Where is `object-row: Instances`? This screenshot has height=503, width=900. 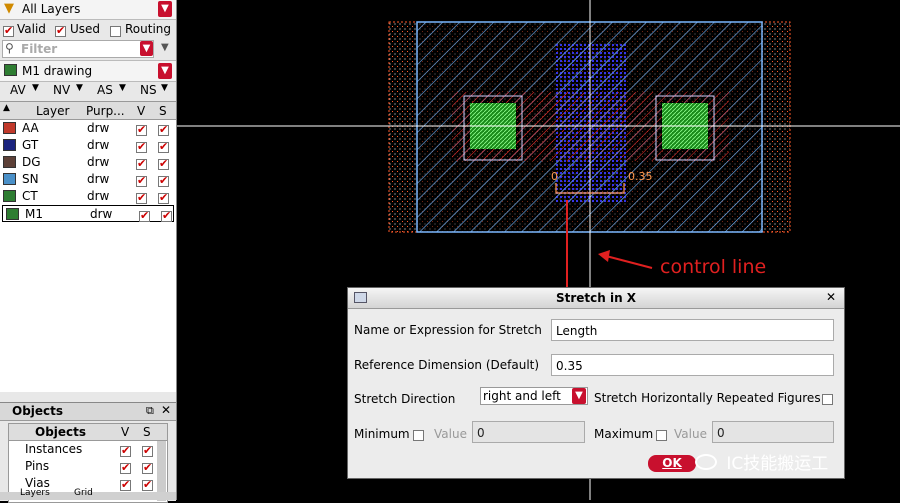 object-row: Instances is located at coordinates (88, 449).